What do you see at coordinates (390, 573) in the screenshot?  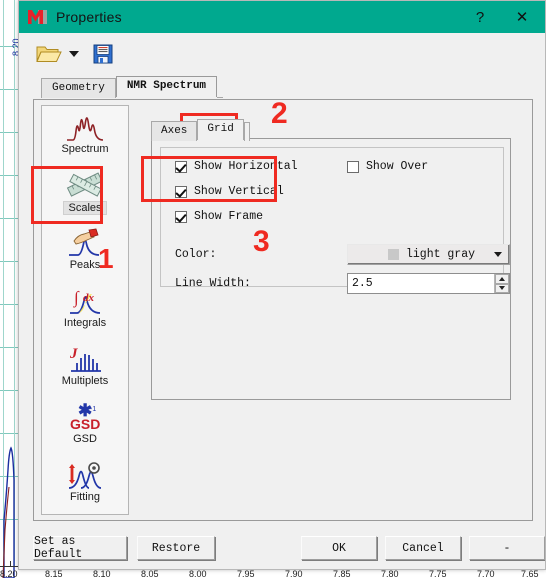 I see `axis-tick-label: 7.80` at bounding box center [390, 573].